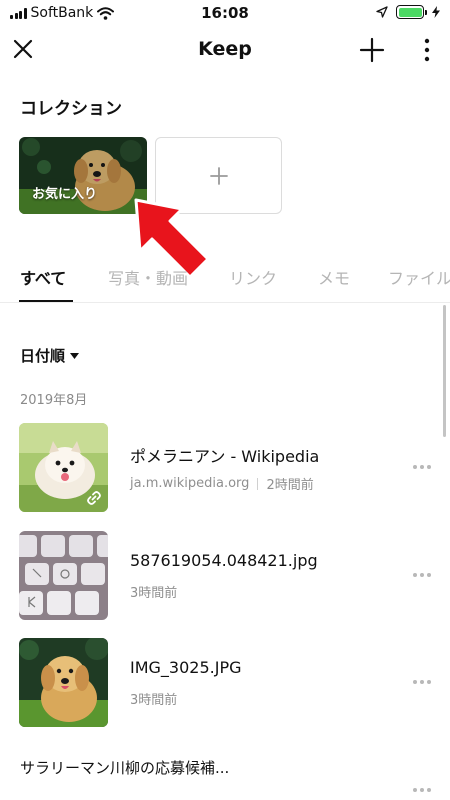  Describe the element at coordinates (75, 355) in the screenshot. I see `caret-down-icon` at that location.